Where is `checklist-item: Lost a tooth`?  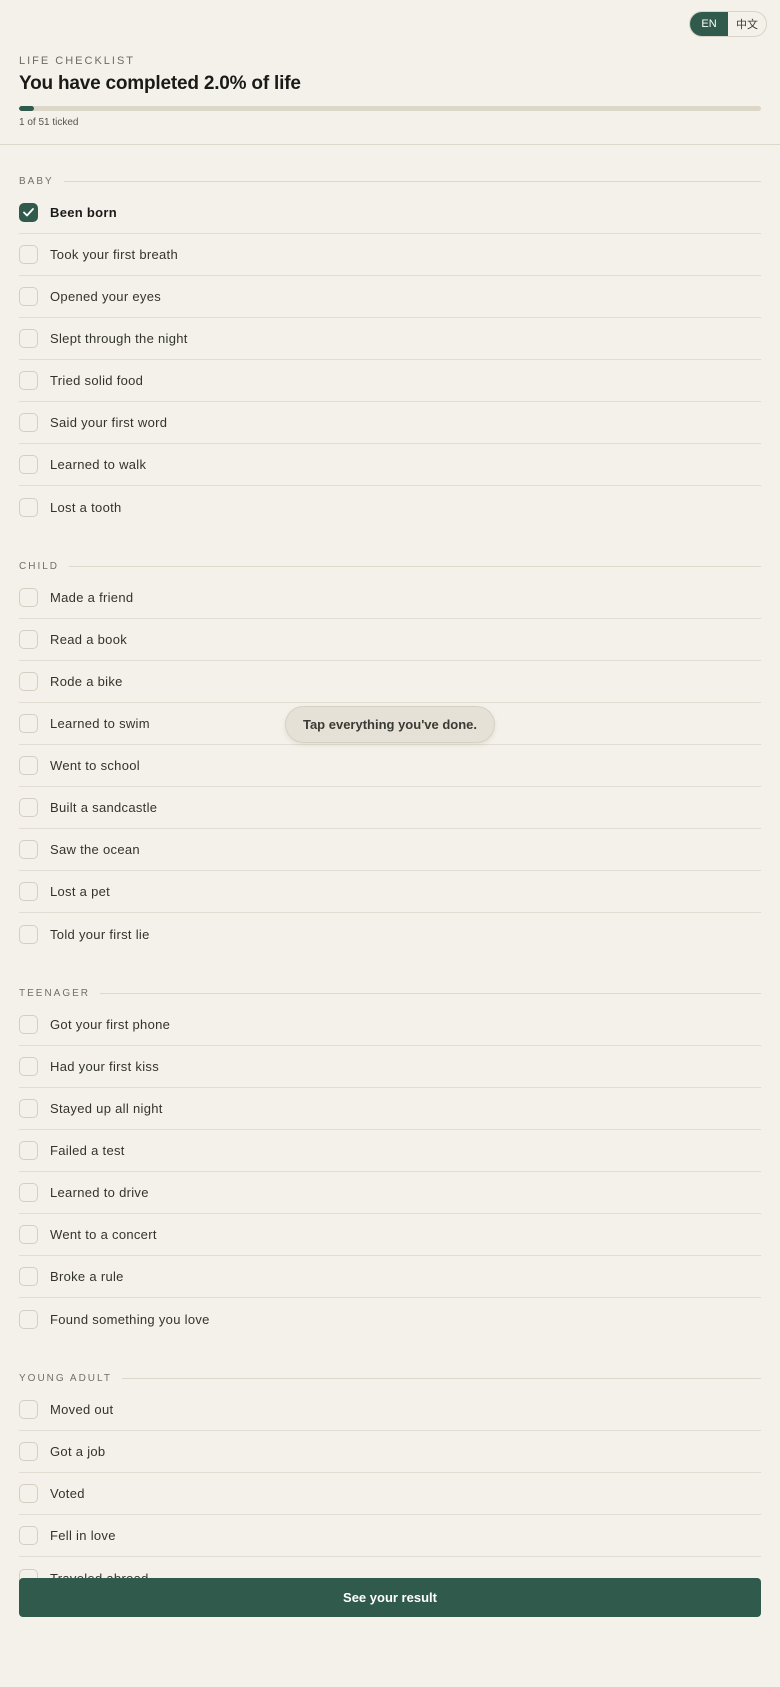 checklist-item: Lost a tooth is located at coordinates (390, 507).